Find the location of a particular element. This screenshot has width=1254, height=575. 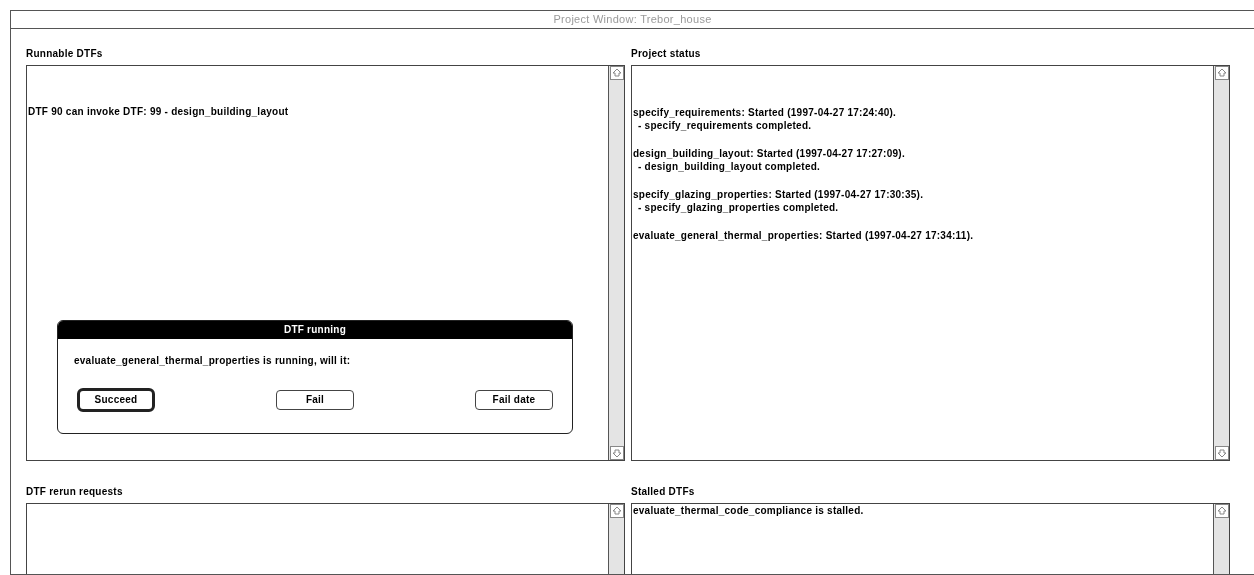

dialog-button: Succeed is located at coordinates (116, 399).